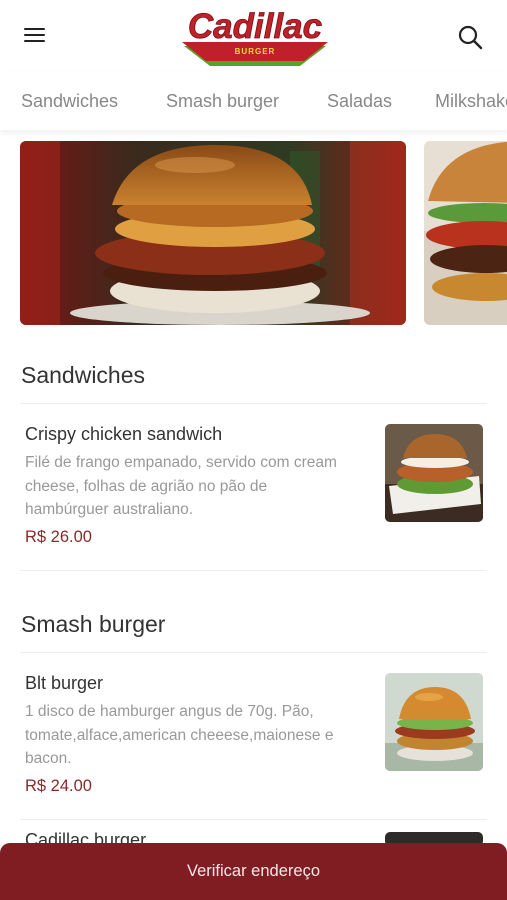  I want to click on brand-sub: BURGER, so click(255, 51).